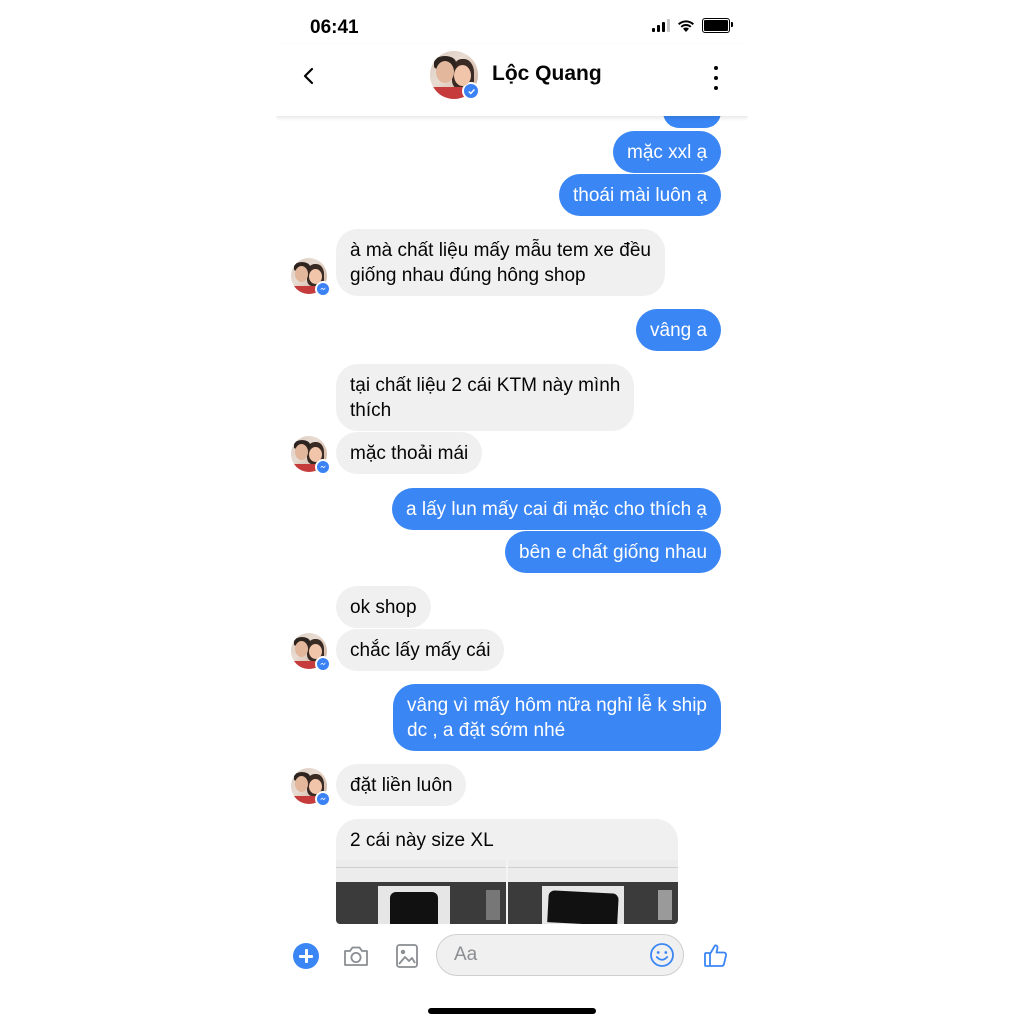  What do you see at coordinates (547, 74) in the screenshot?
I see `contact-name: Lộc Quang` at bounding box center [547, 74].